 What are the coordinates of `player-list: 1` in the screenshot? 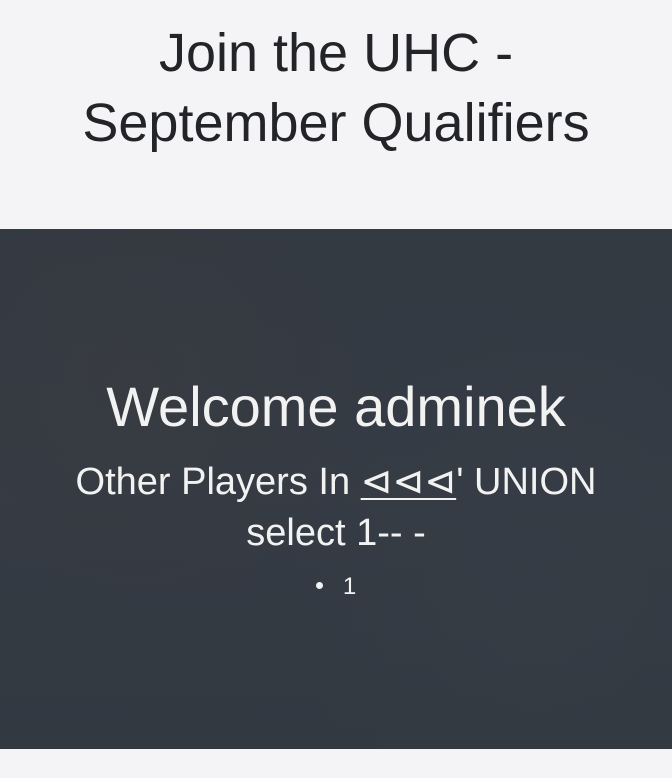 It's located at (336, 587).